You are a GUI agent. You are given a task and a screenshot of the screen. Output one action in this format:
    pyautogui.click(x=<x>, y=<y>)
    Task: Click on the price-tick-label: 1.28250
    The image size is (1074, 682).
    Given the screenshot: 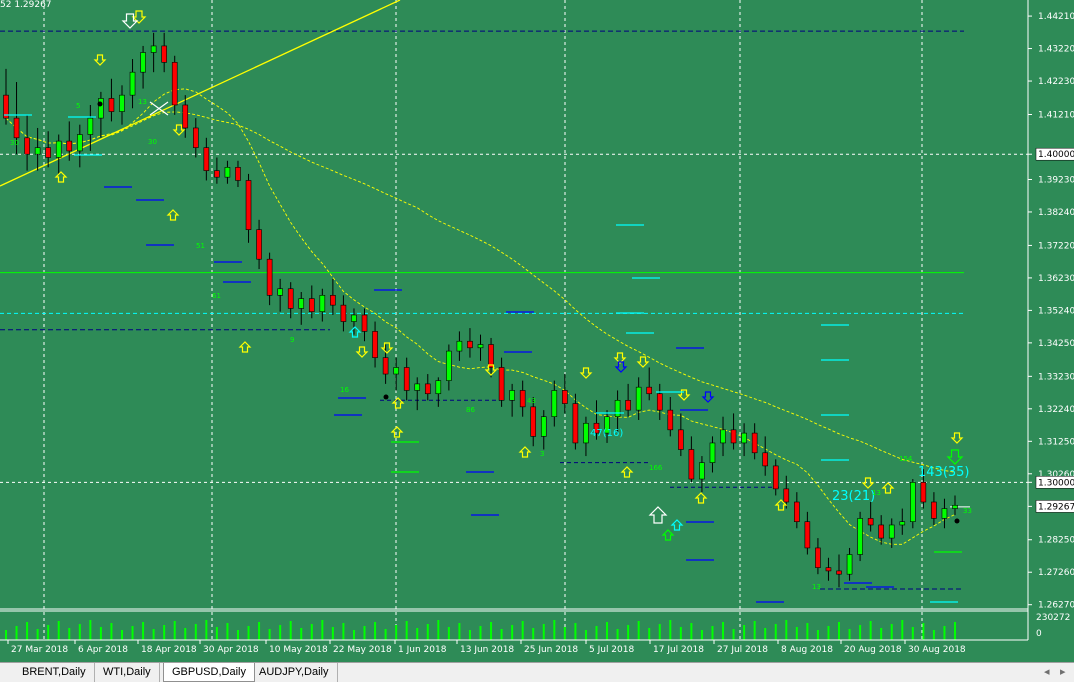 What is the action you would take?
    pyautogui.click(x=1056, y=541)
    